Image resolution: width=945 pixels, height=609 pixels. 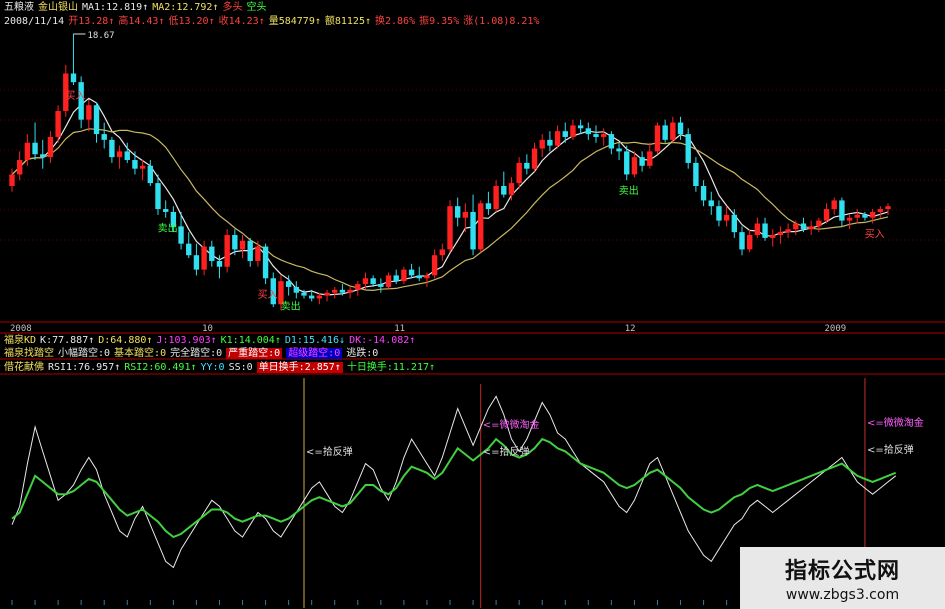 I want to click on watermark-title: 指标公式网, so click(x=842, y=571).